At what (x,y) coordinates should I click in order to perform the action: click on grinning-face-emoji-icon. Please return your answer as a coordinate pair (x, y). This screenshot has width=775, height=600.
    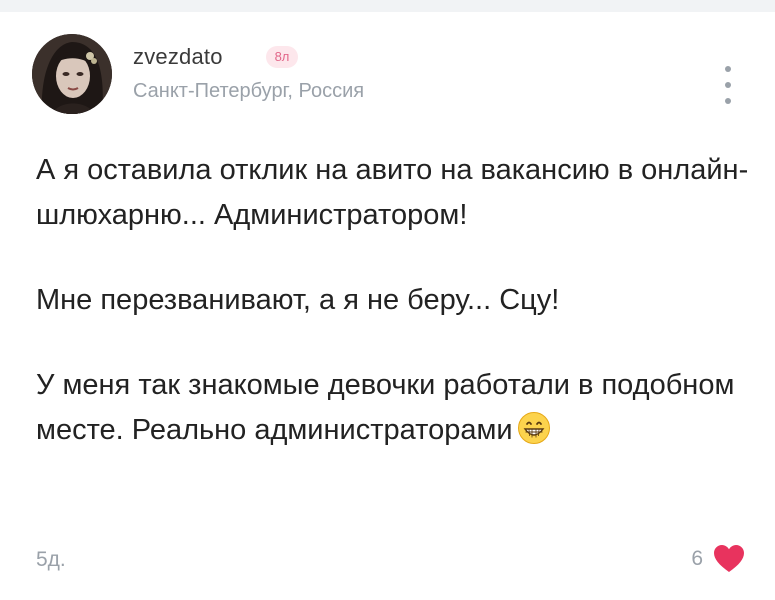
    Looking at the image, I should click on (534, 428).